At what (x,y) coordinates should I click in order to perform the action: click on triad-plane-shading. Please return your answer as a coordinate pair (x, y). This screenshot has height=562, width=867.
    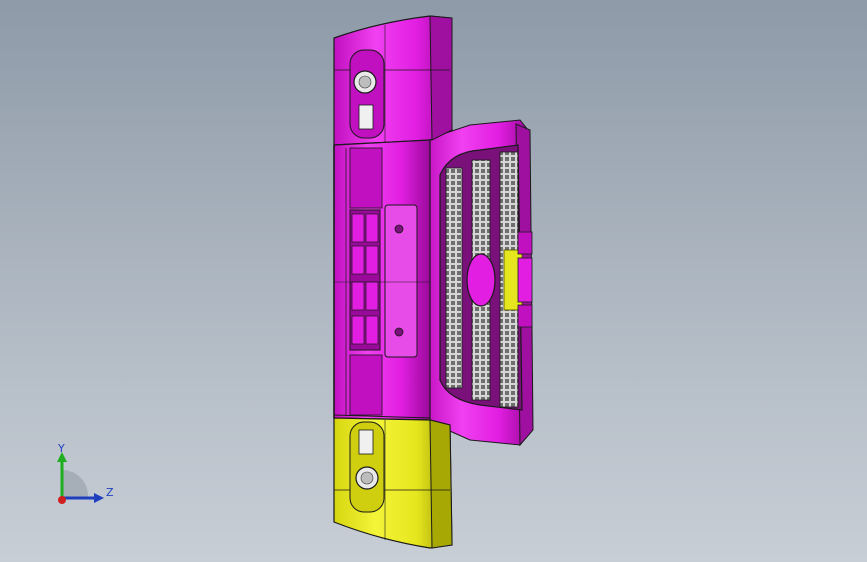
    Looking at the image, I should click on (75, 483).